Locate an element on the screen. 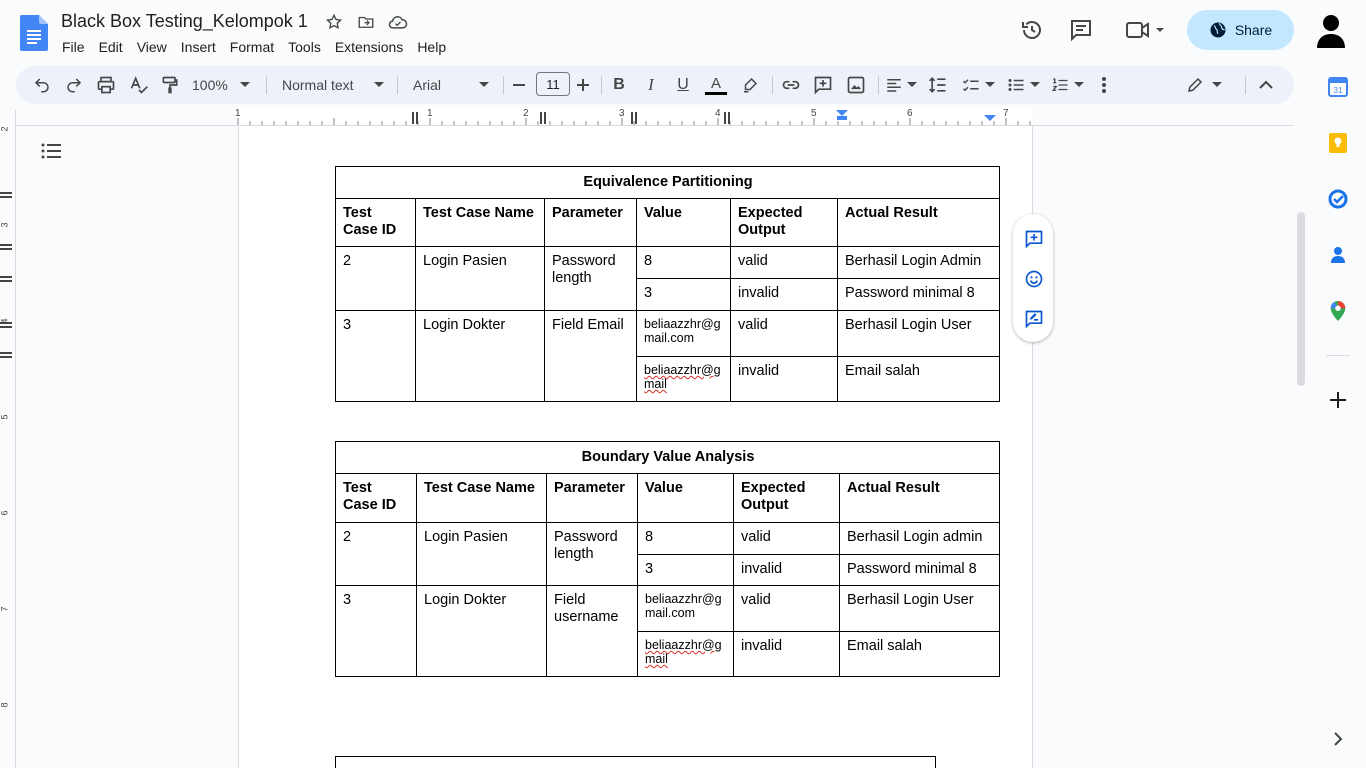 Image resolution: width=1366 pixels, height=768 pixels. move-to-folder-icon is located at coordinates (366, 22).